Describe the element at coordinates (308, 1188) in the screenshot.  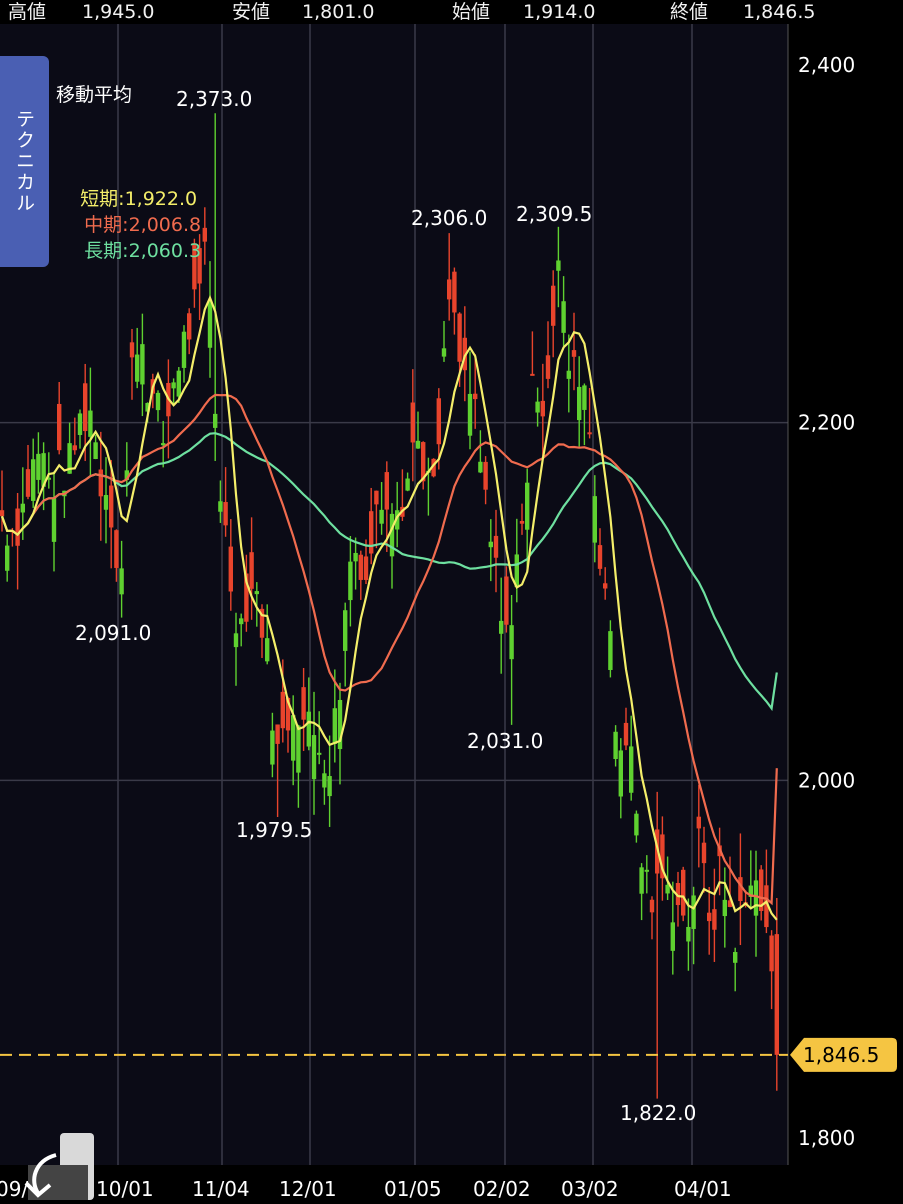
I see `x-tick-label: 12/01` at that location.